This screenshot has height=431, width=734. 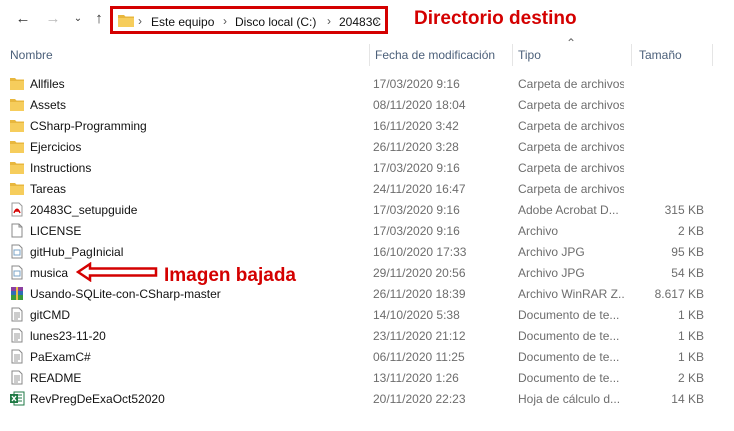 What do you see at coordinates (76, 252) in the screenshot?
I see `file-name: gitHub_PagInicial` at bounding box center [76, 252].